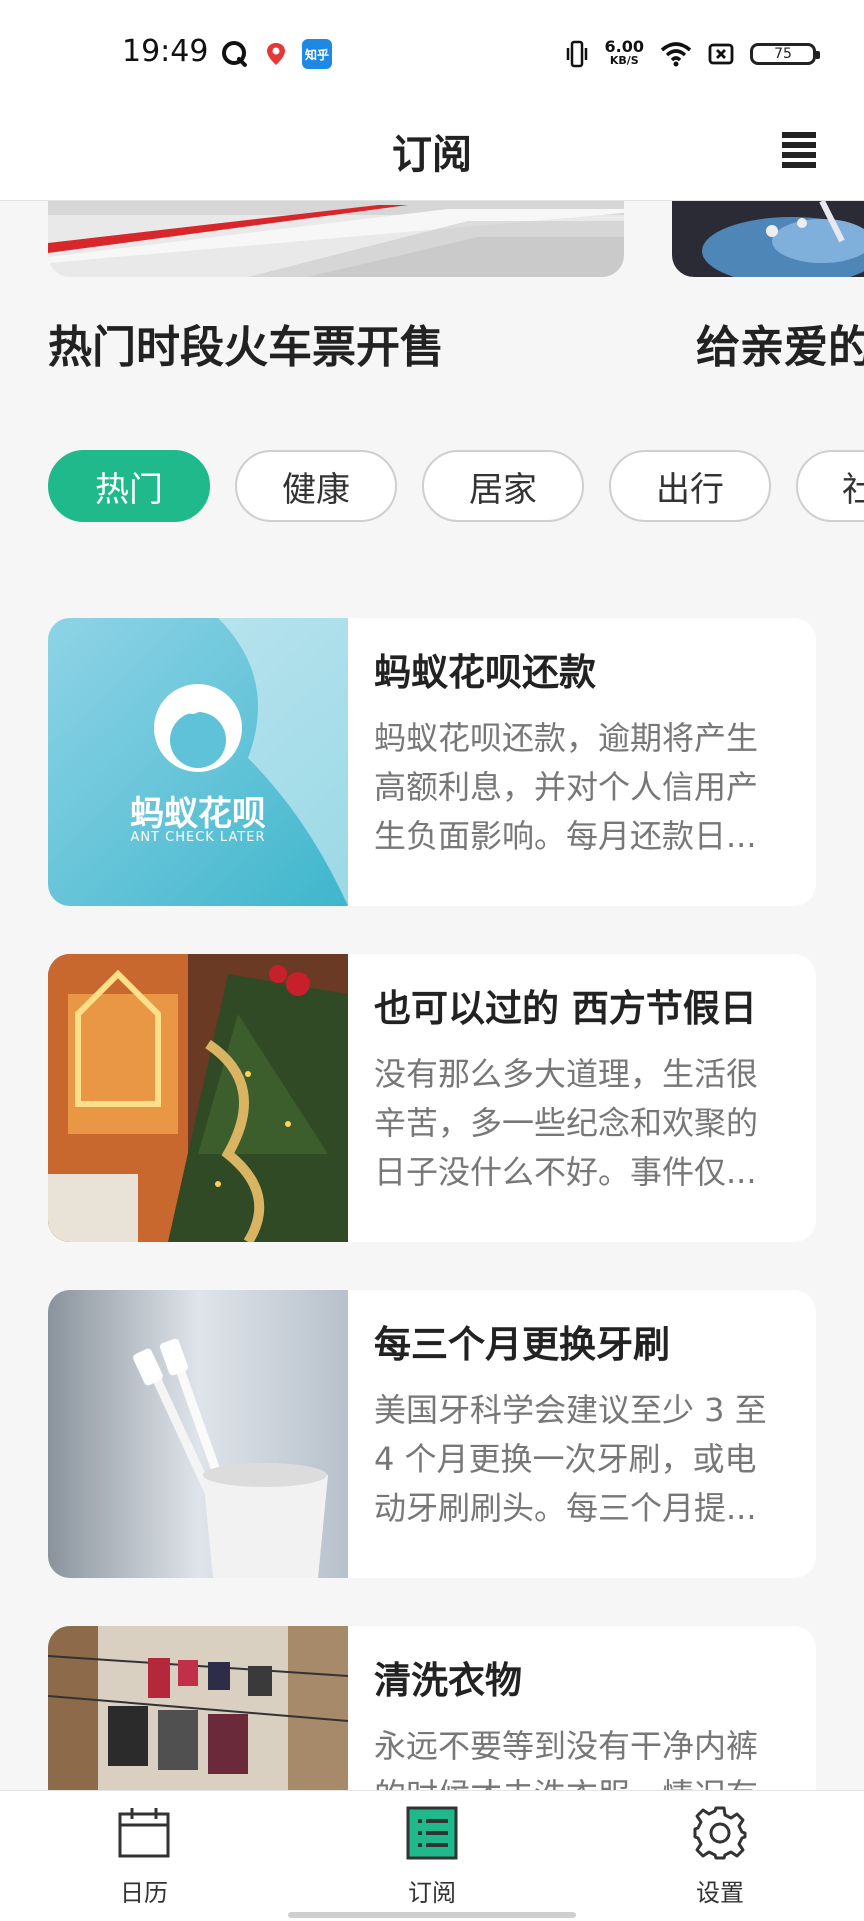 This screenshot has width=864, height=1921. What do you see at coordinates (198, 814) in the screenshot?
I see `thumbnail-brand-text: 蚂蚁花呗` at bounding box center [198, 814].